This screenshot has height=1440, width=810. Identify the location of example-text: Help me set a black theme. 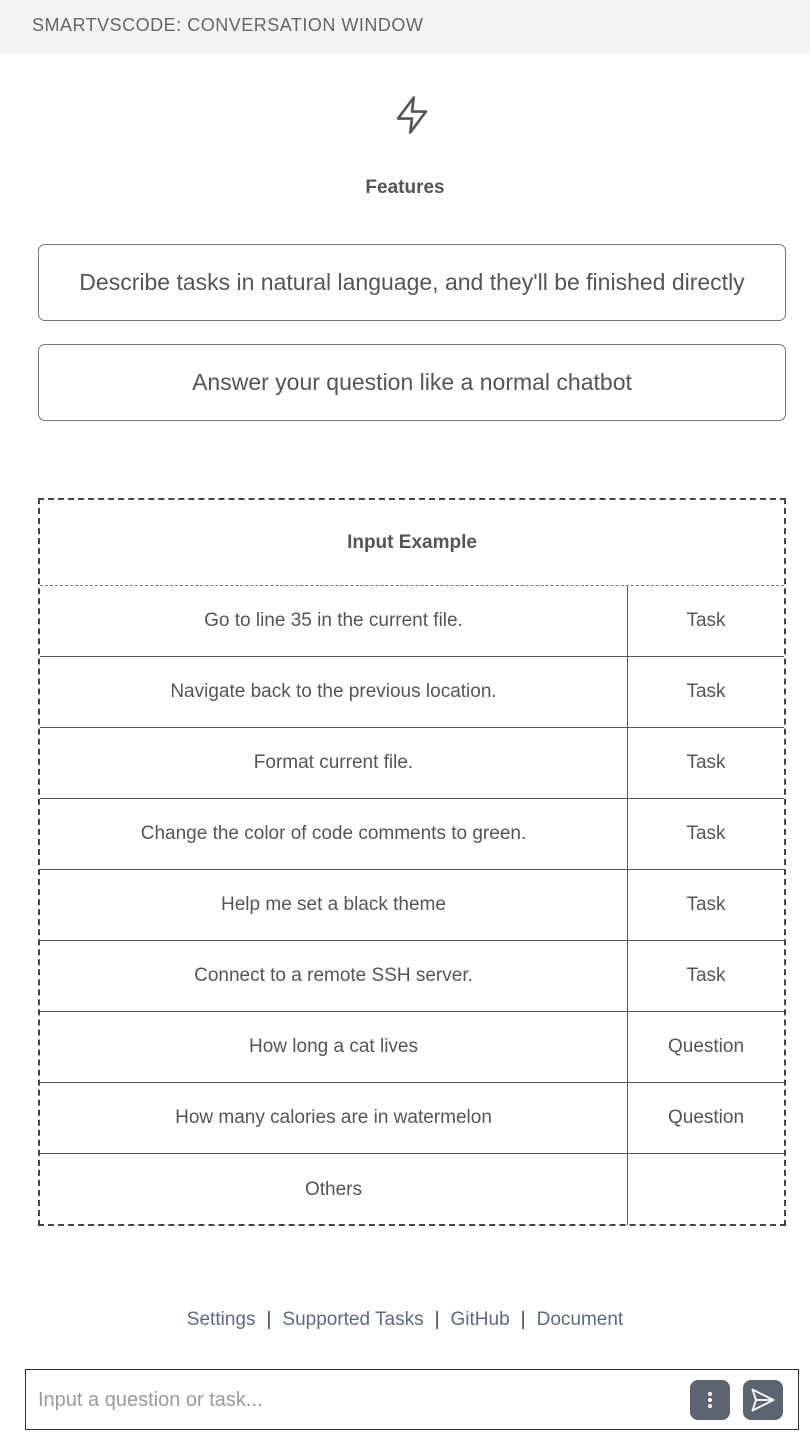
(334, 905).